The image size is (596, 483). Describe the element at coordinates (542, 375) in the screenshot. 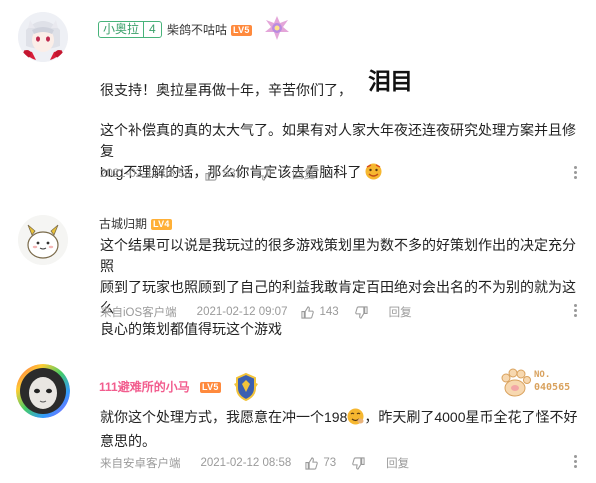

I see `fan-card-label: NO.` at that location.